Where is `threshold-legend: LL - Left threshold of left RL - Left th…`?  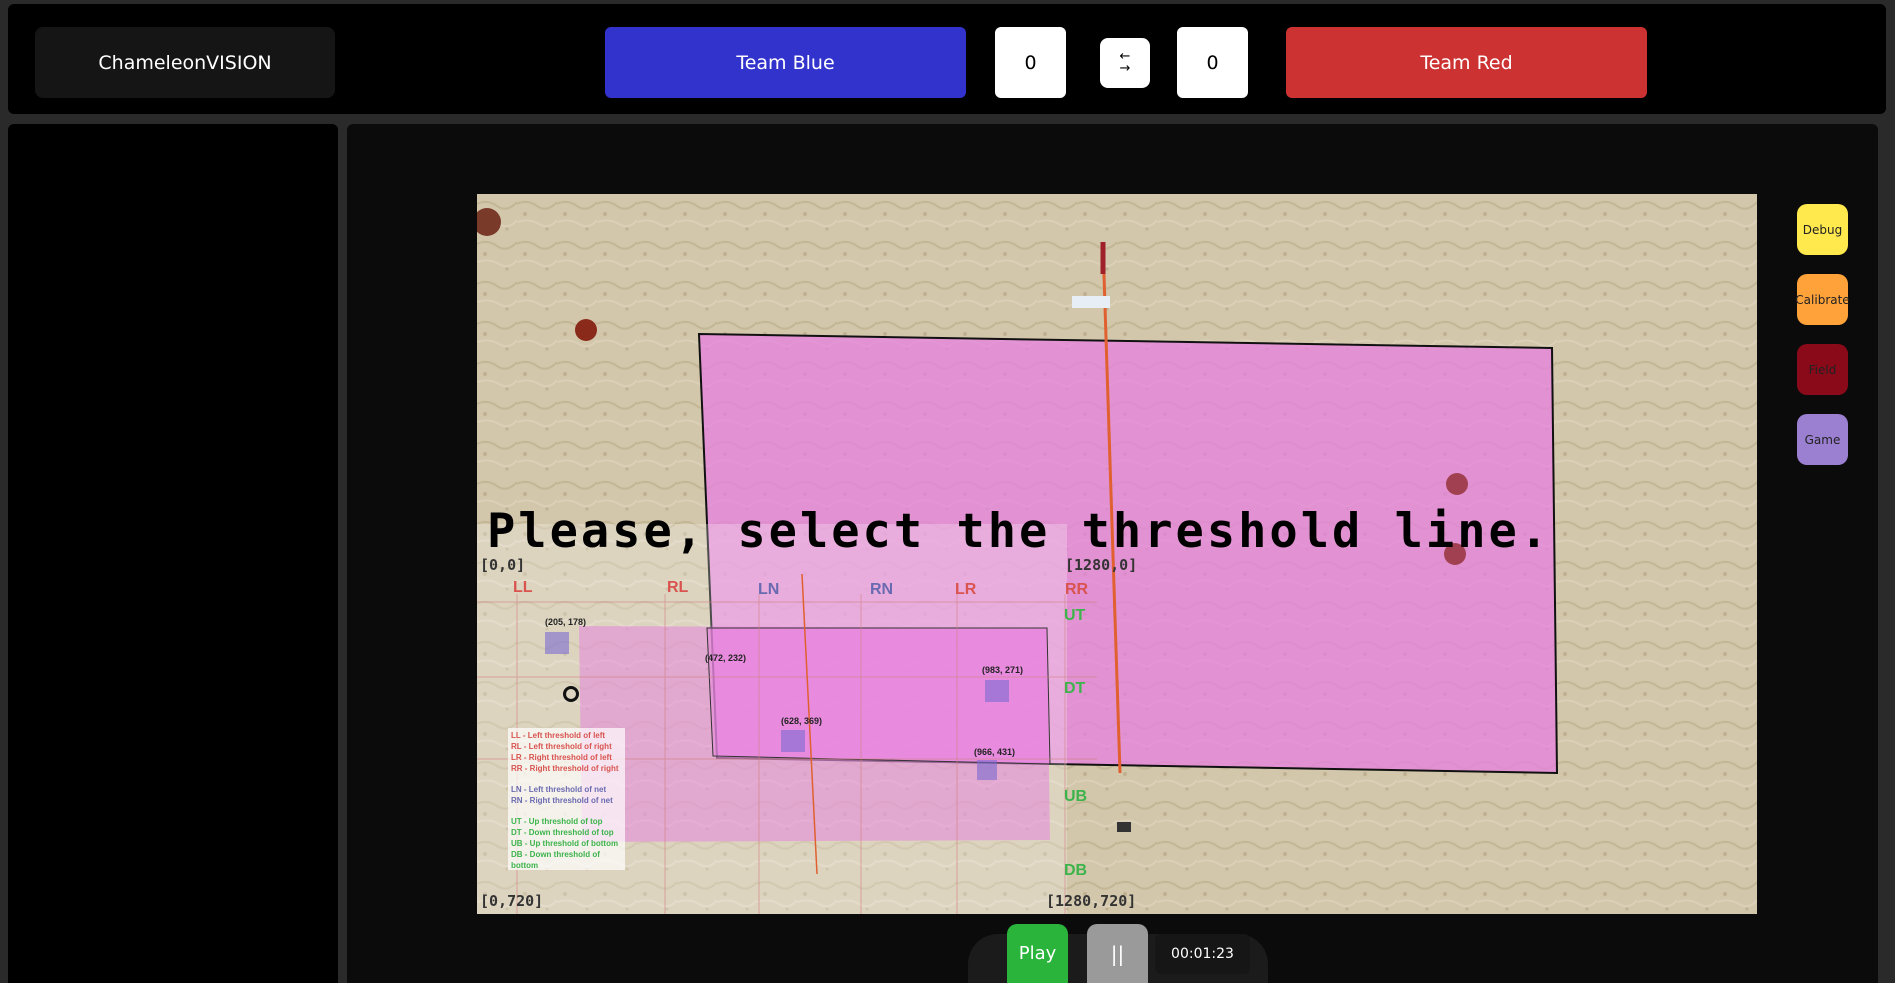
threshold-legend: LL - Left threshold of left RL - Left th… is located at coordinates (566, 799).